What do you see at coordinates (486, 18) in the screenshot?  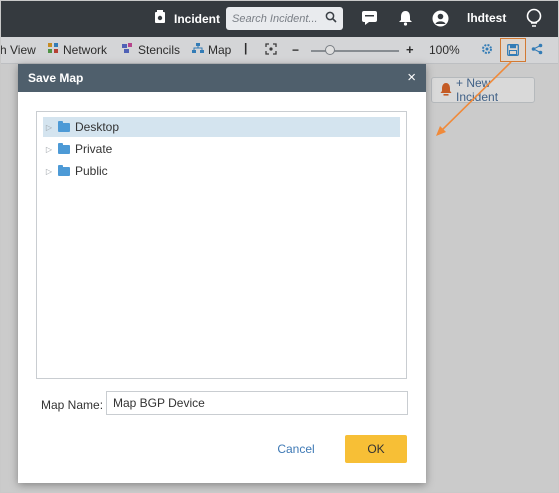 I see `username: lhdtest` at bounding box center [486, 18].